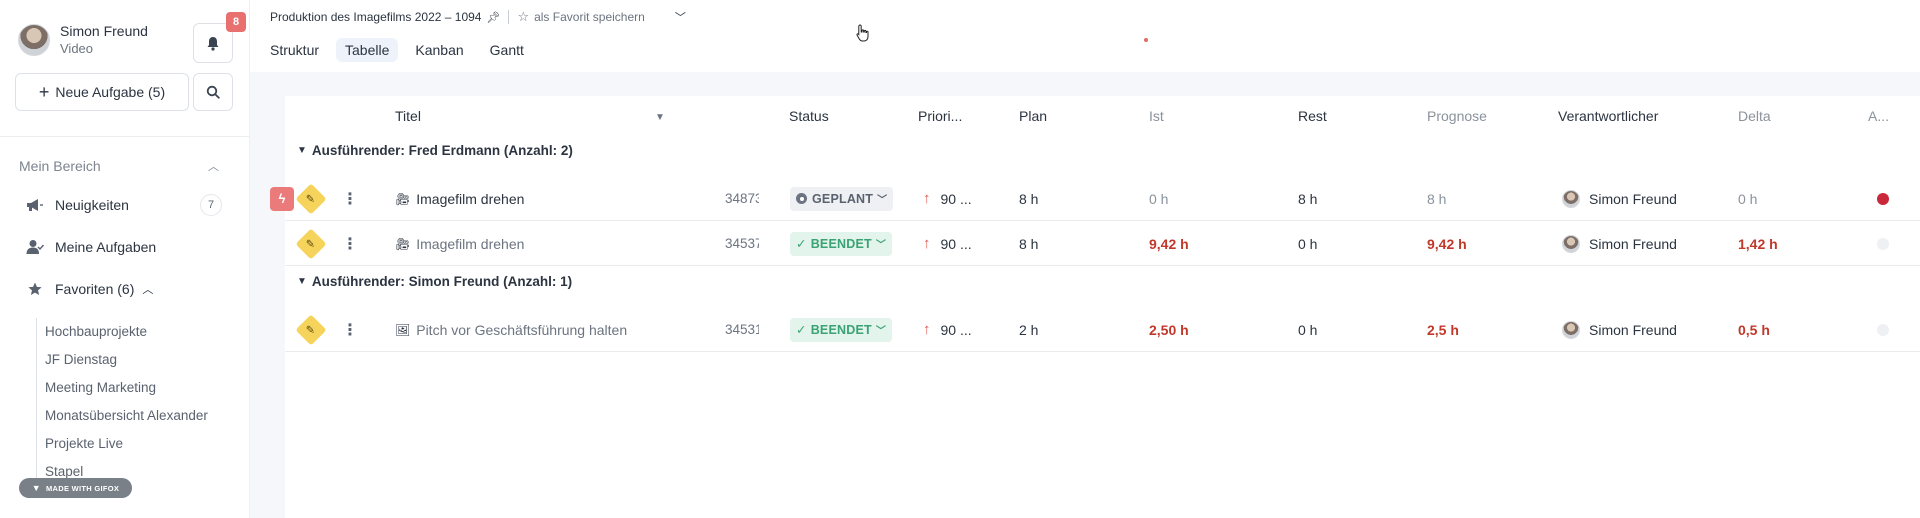  I want to click on status-label: GEPLANT, so click(843, 198).